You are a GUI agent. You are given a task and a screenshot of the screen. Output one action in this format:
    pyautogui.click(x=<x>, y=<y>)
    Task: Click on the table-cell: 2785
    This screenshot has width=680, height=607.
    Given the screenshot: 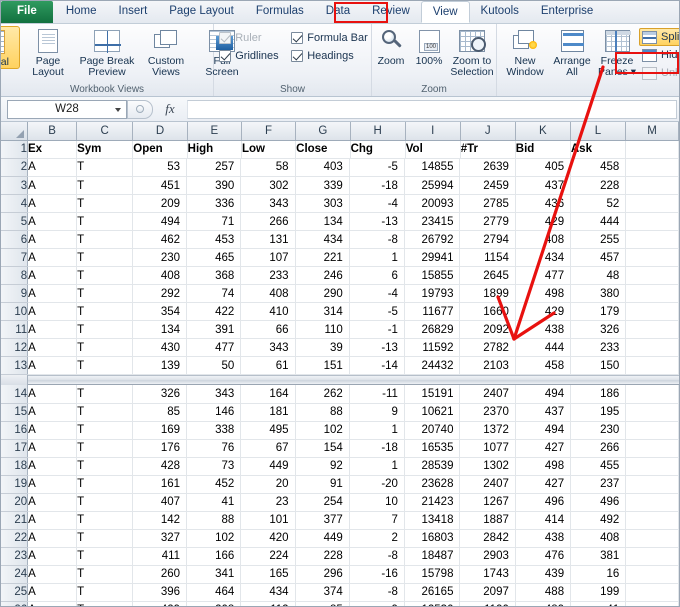 What is the action you would take?
    pyautogui.click(x=487, y=203)
    